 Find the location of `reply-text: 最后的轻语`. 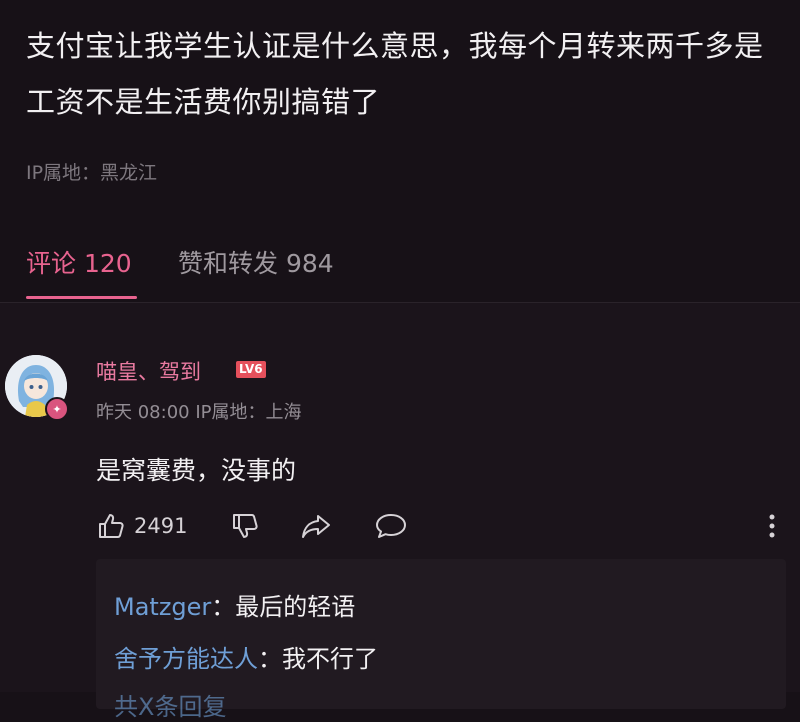

reply-text: 最后的轻语 is located at coordinates (295, 607).